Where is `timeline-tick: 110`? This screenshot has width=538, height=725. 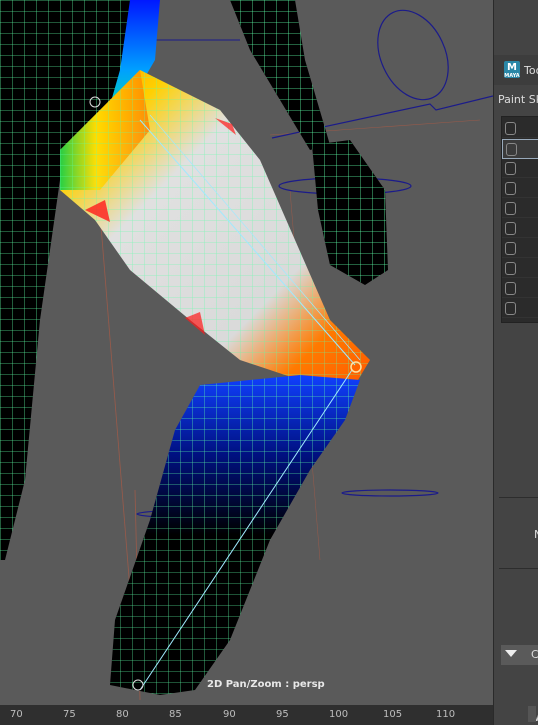
timeline-tick: 110 is located at coordinates (446, 714).